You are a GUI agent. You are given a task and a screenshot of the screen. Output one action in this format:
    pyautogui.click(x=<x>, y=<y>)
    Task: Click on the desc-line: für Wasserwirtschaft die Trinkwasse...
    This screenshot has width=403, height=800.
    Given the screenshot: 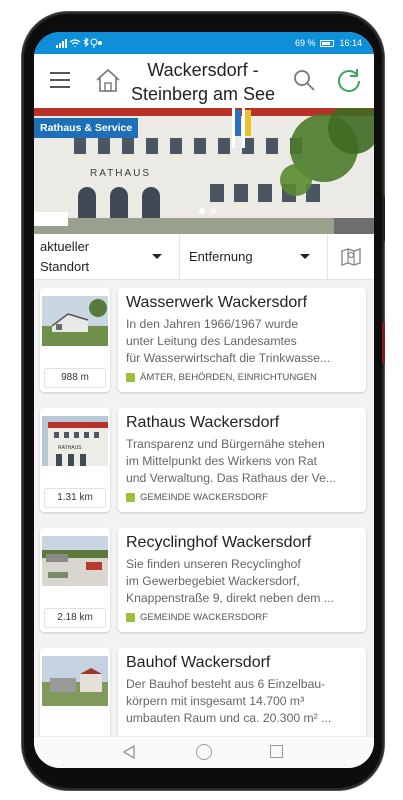 What is the action you would take?
    pyautogui.click(x=228, y=358)
    